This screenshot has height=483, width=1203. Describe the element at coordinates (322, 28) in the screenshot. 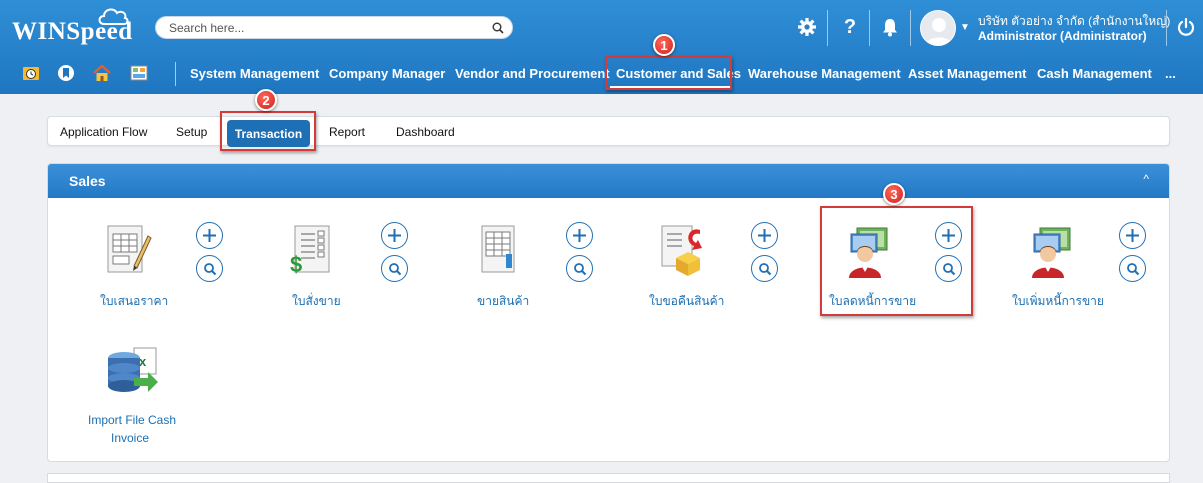

I see `search-input` at that location.